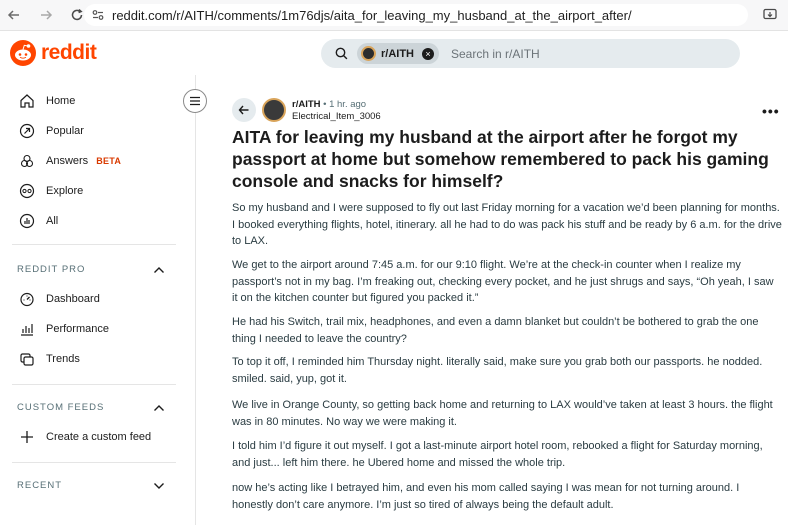 The image size is (788, 525). Describe the element at coordinates (65, 191) in the screenshot. I see `sidebar-item-label: Explore` at that location.